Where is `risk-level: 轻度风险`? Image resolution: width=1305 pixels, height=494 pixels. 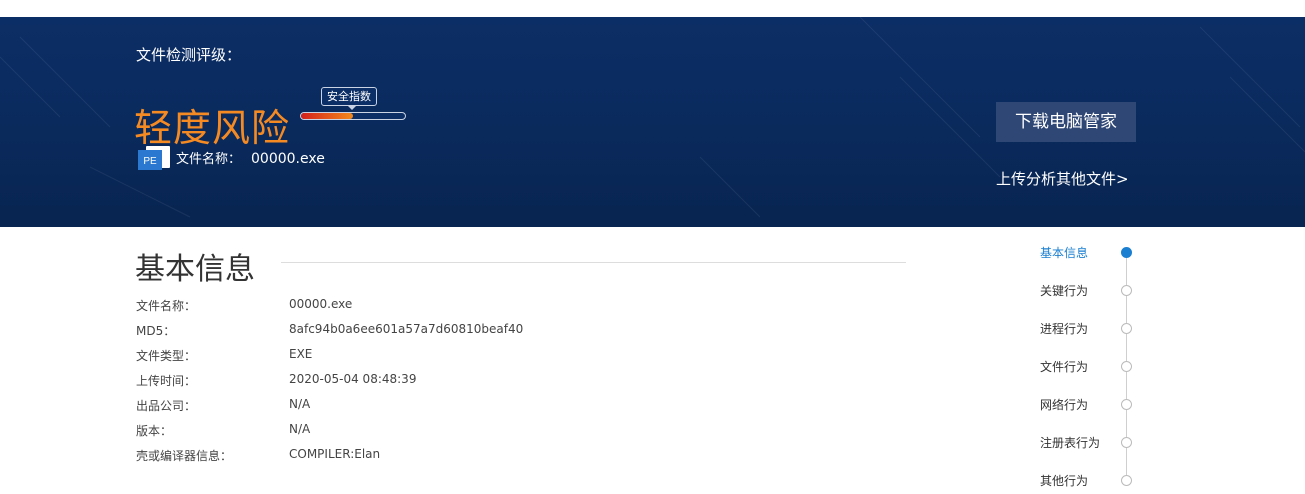 risk-level: 轻度风险 is located at coordinates (212, 128).